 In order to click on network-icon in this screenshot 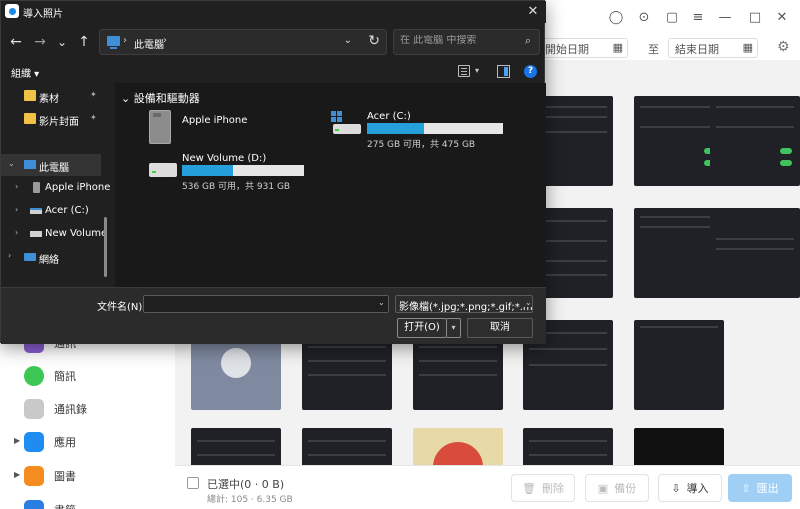, I will do `click(30, 257)`.